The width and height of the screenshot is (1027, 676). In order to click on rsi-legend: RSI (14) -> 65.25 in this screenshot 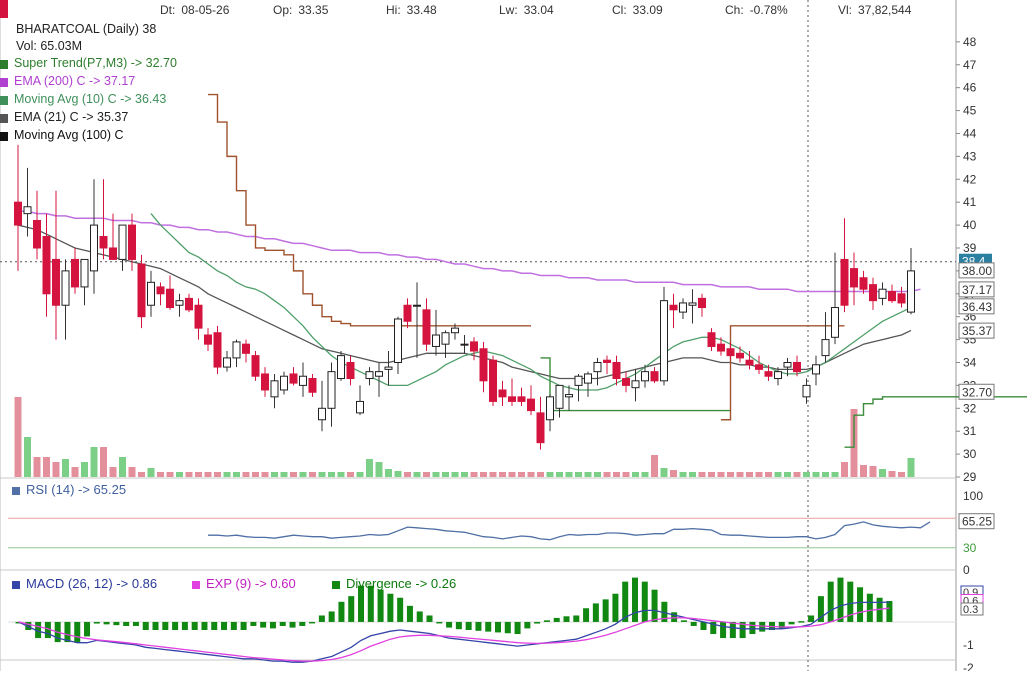, I will do `click(69, 489)`.